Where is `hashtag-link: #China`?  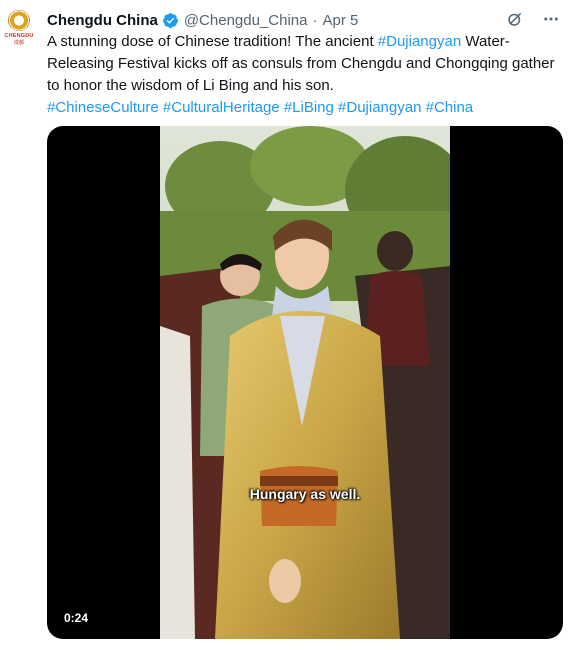 hashtag-link: #China is located at coordinates (450, 107).